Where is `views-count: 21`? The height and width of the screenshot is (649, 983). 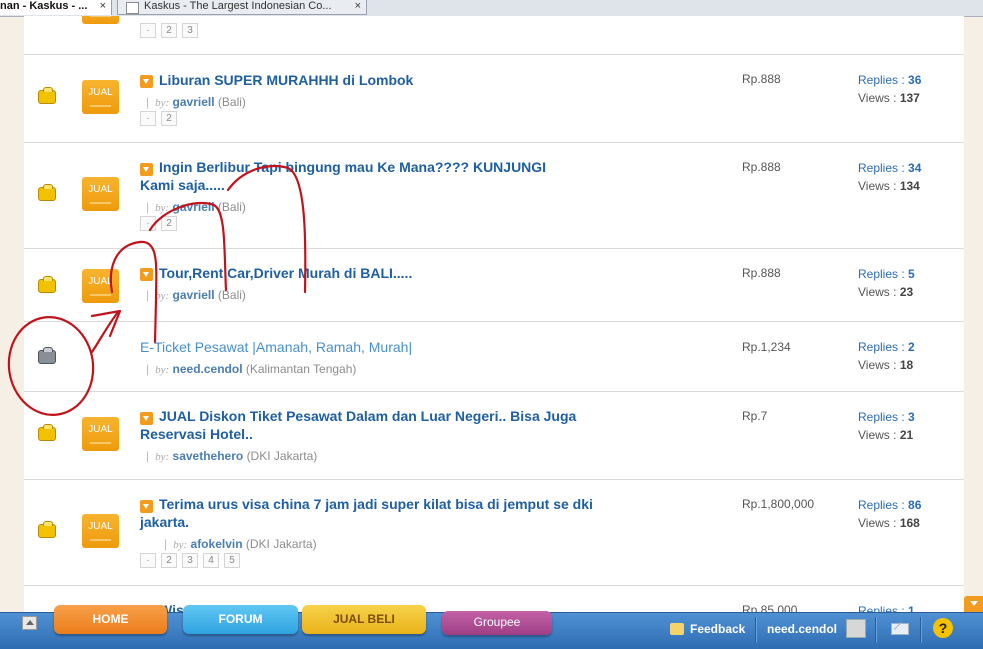
views-count: 21 is located at coordinates (906, 435).